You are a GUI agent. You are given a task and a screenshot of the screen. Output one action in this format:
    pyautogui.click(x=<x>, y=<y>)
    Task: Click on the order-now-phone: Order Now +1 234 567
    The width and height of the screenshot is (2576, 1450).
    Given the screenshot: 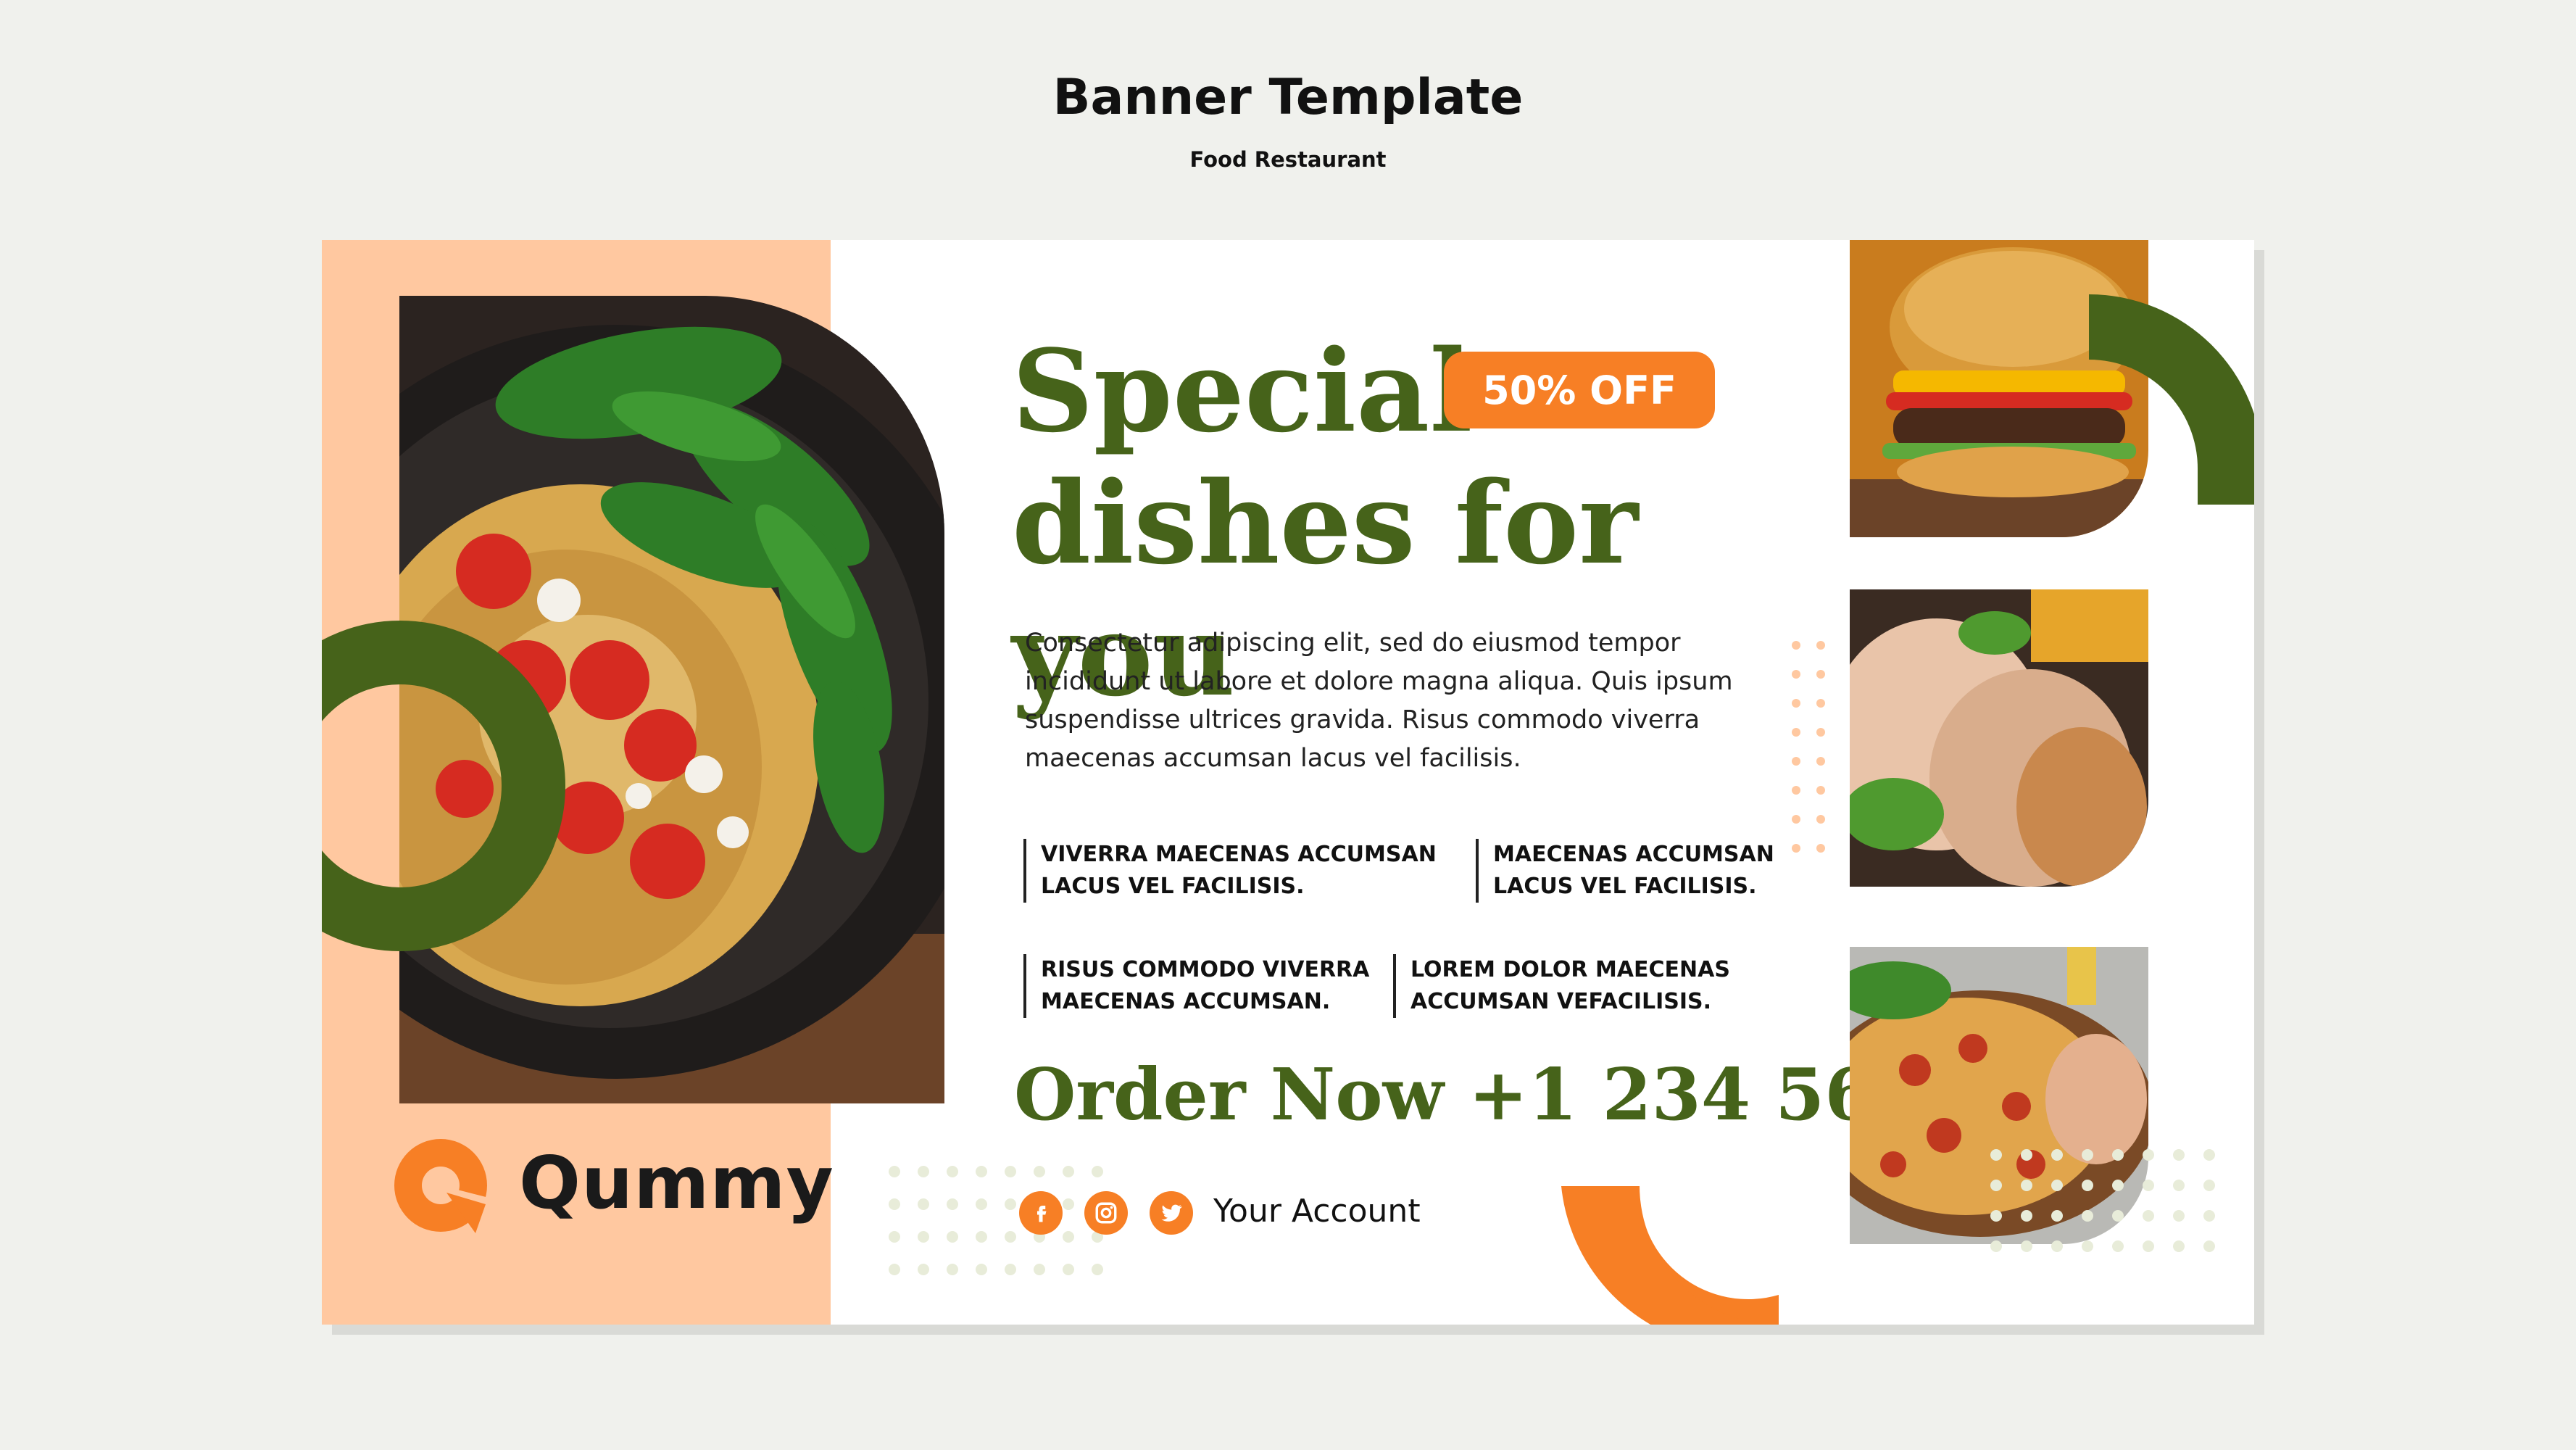 What is the action you would take?
    pyautogui.click(x=1469, y=1095)
    